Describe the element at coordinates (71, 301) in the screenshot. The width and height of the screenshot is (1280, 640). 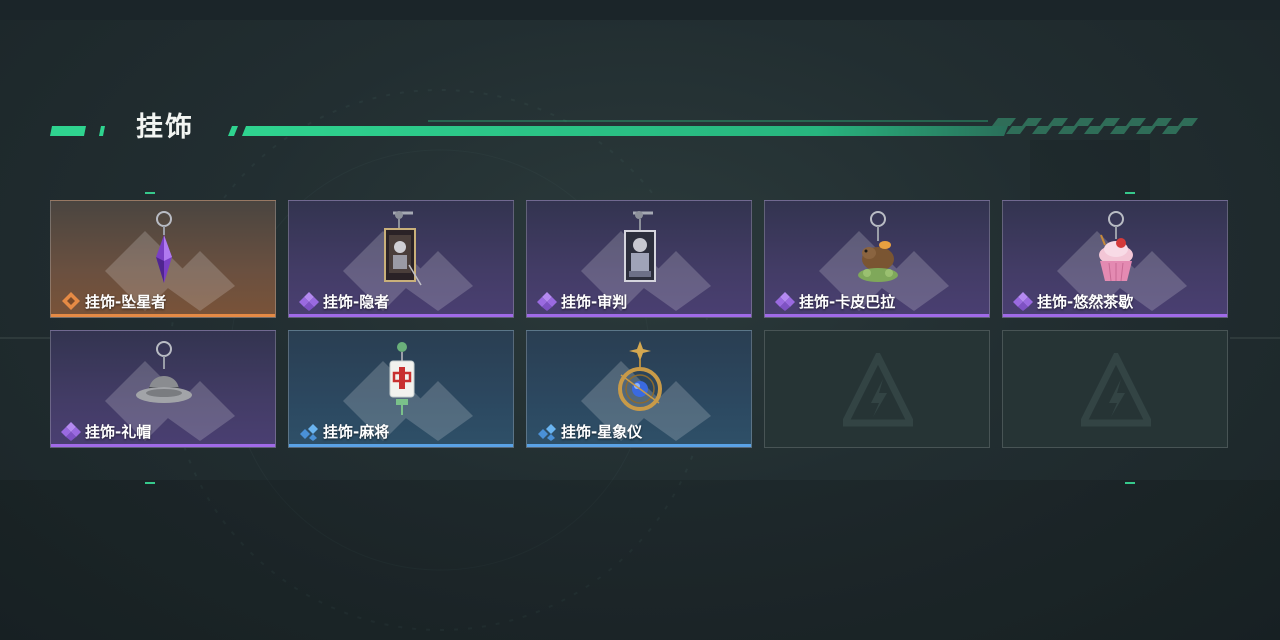
I see `orange-rarity-diamond-icon` at that location.